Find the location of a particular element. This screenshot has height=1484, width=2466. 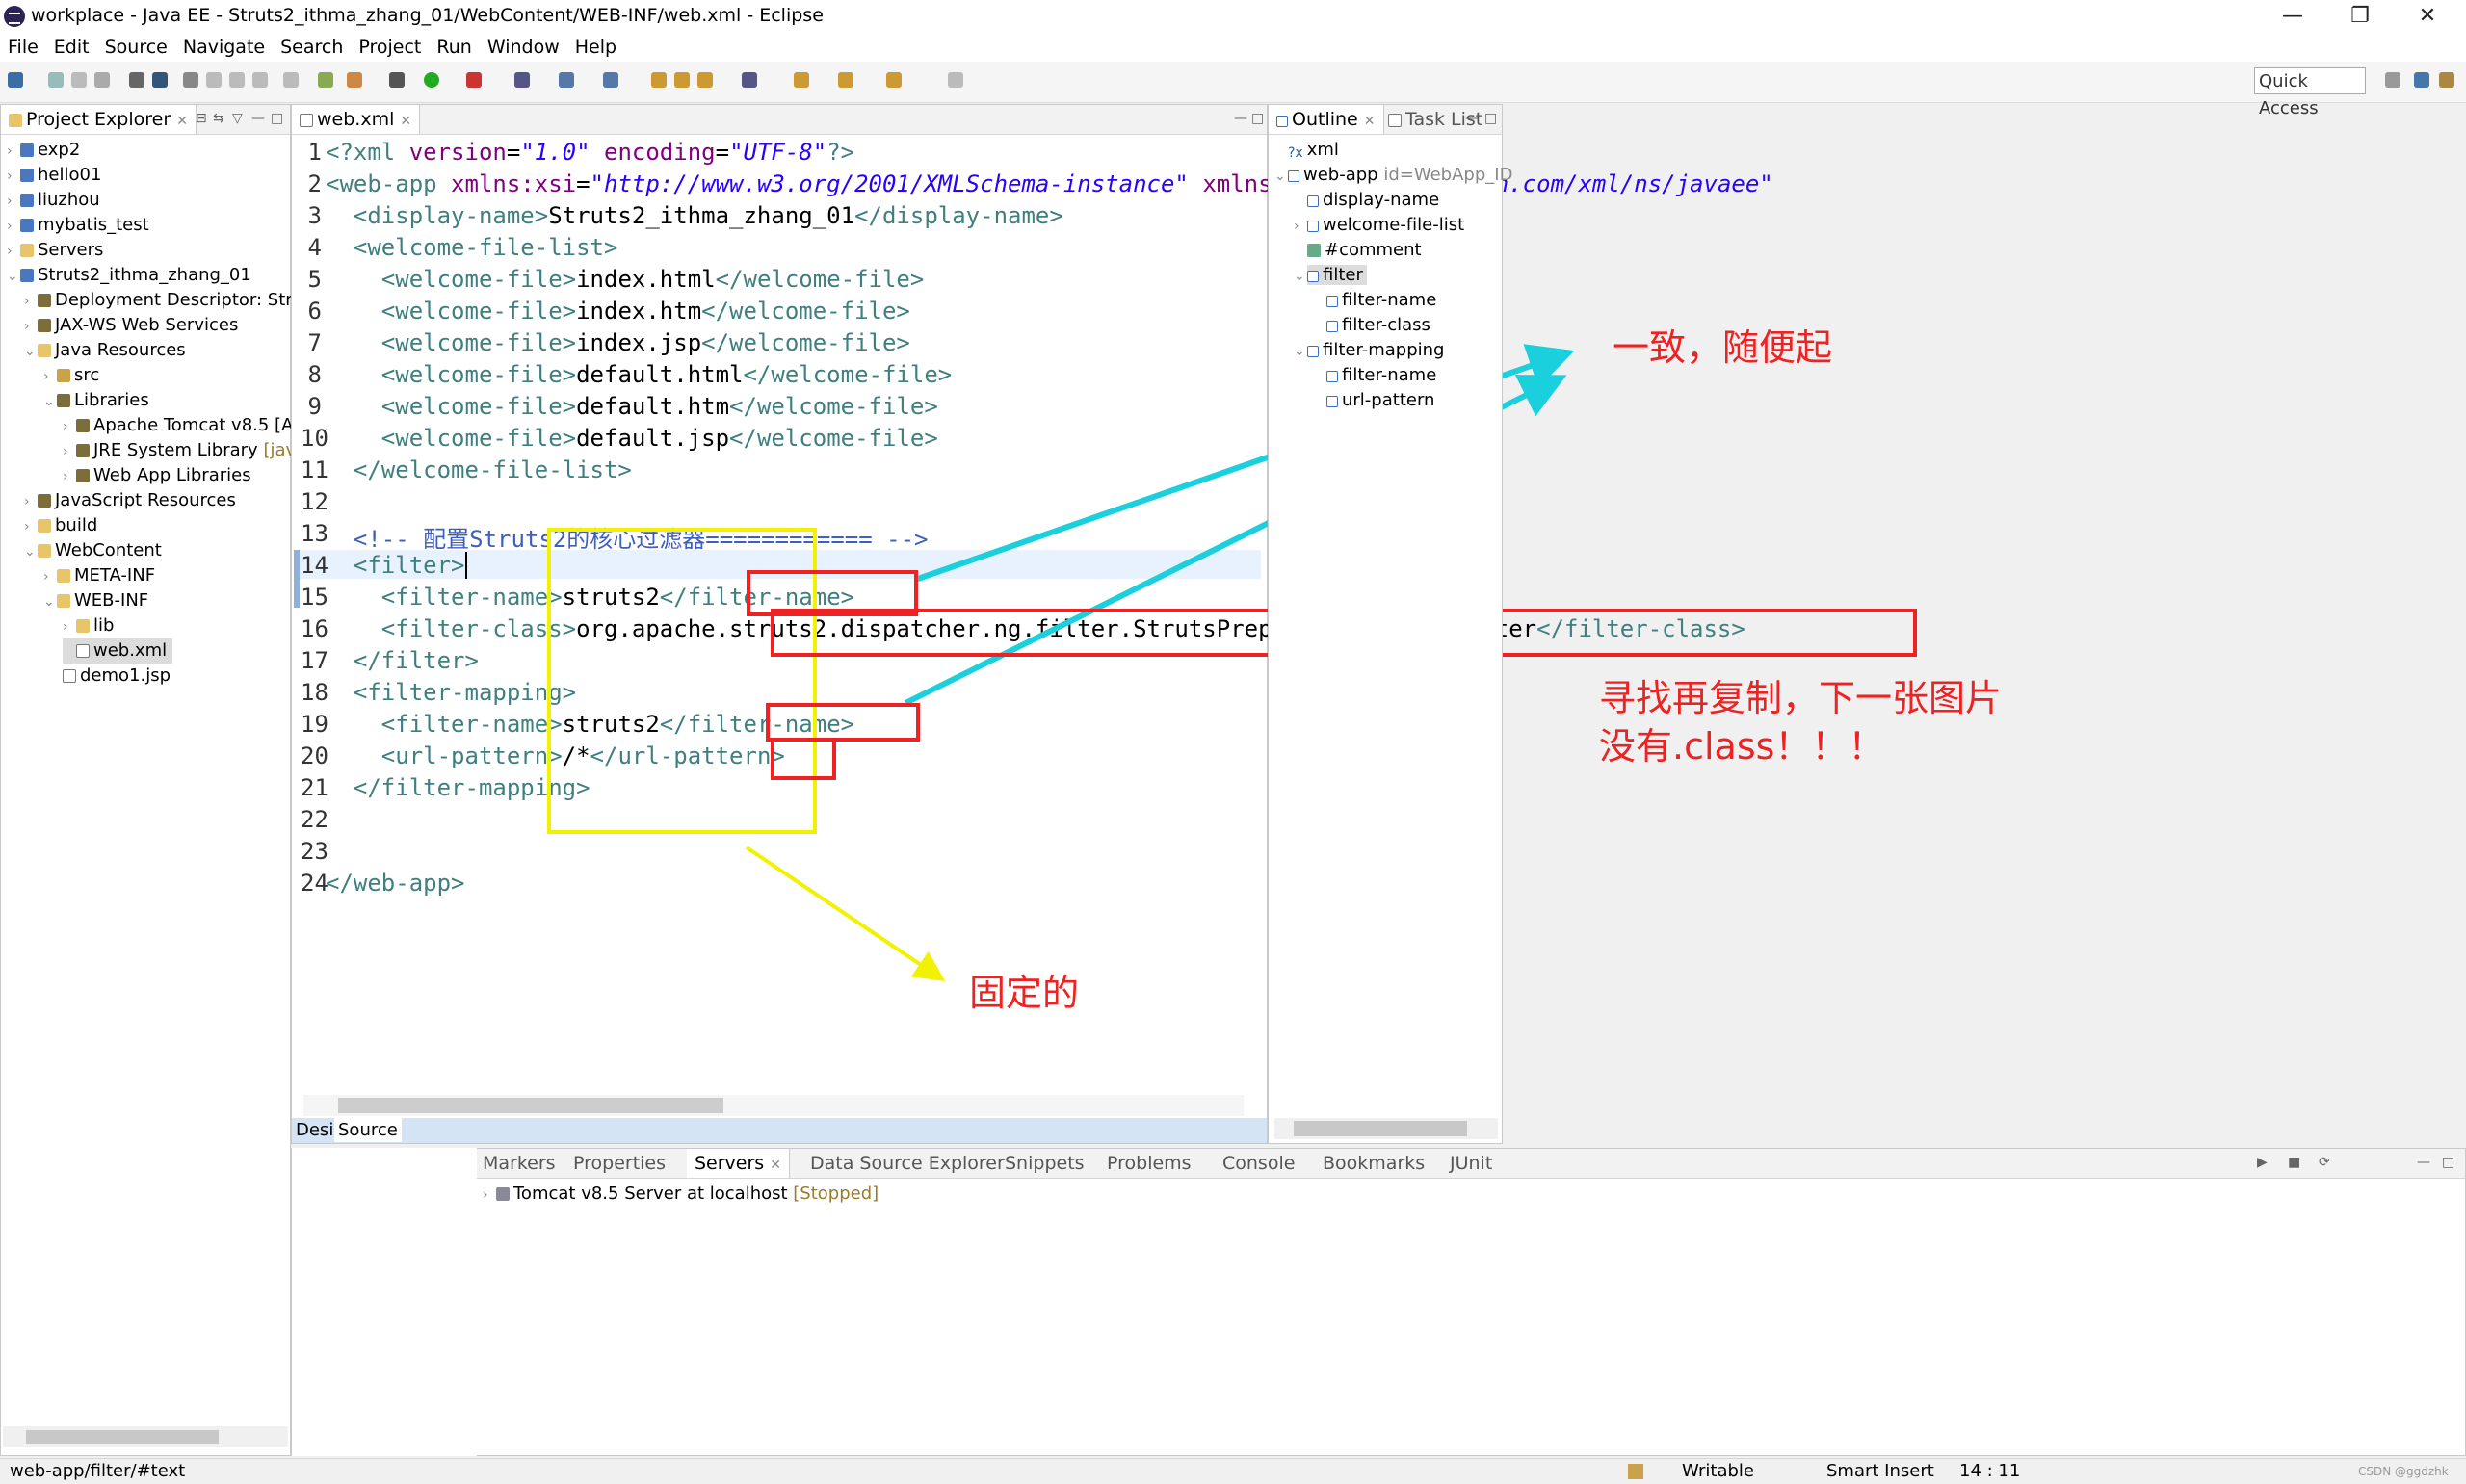

outline-title: Outline is located at coordinates (1325, 120).